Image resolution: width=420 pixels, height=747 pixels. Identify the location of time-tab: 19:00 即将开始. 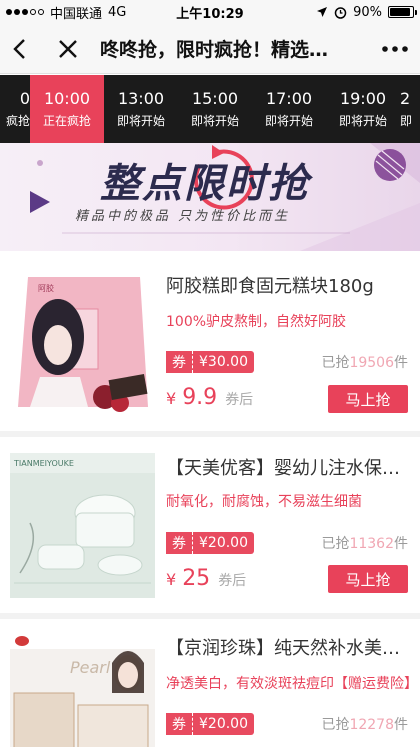
(363, 109).